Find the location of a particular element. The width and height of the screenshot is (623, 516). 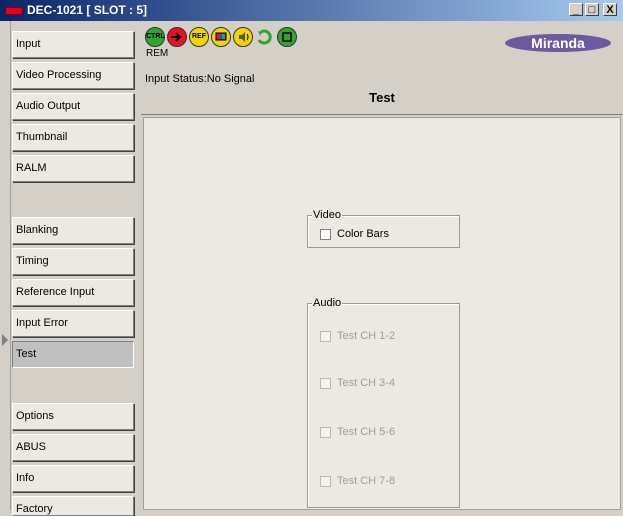

title-bar: DEC-1021 [ SLOT : 5] _ □ X is located at coordinates (311, 10).